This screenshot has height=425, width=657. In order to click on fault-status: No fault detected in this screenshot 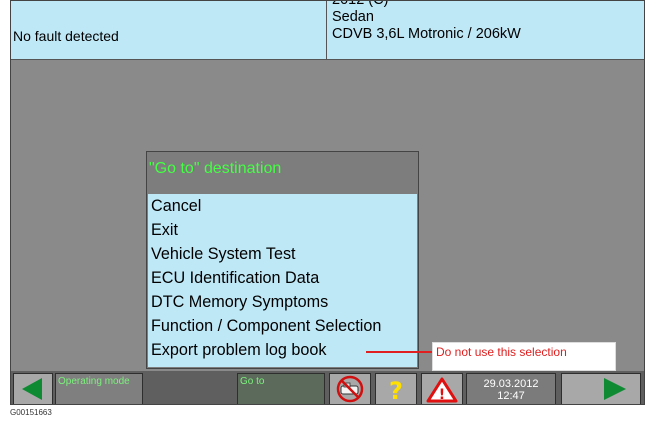, I will do `click(169, 30)`.